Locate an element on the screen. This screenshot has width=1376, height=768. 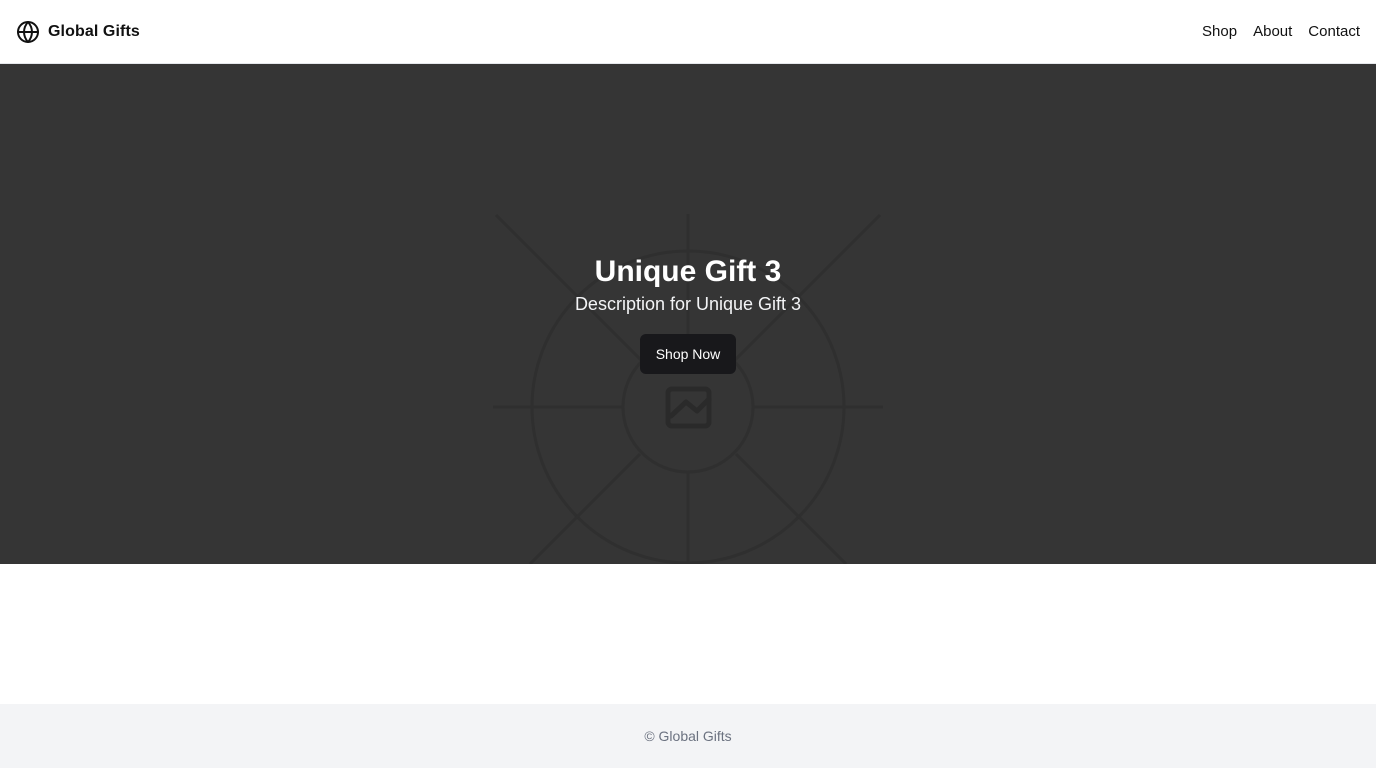
nav-shop-link: Shop is located at coordinates (1219, 31).